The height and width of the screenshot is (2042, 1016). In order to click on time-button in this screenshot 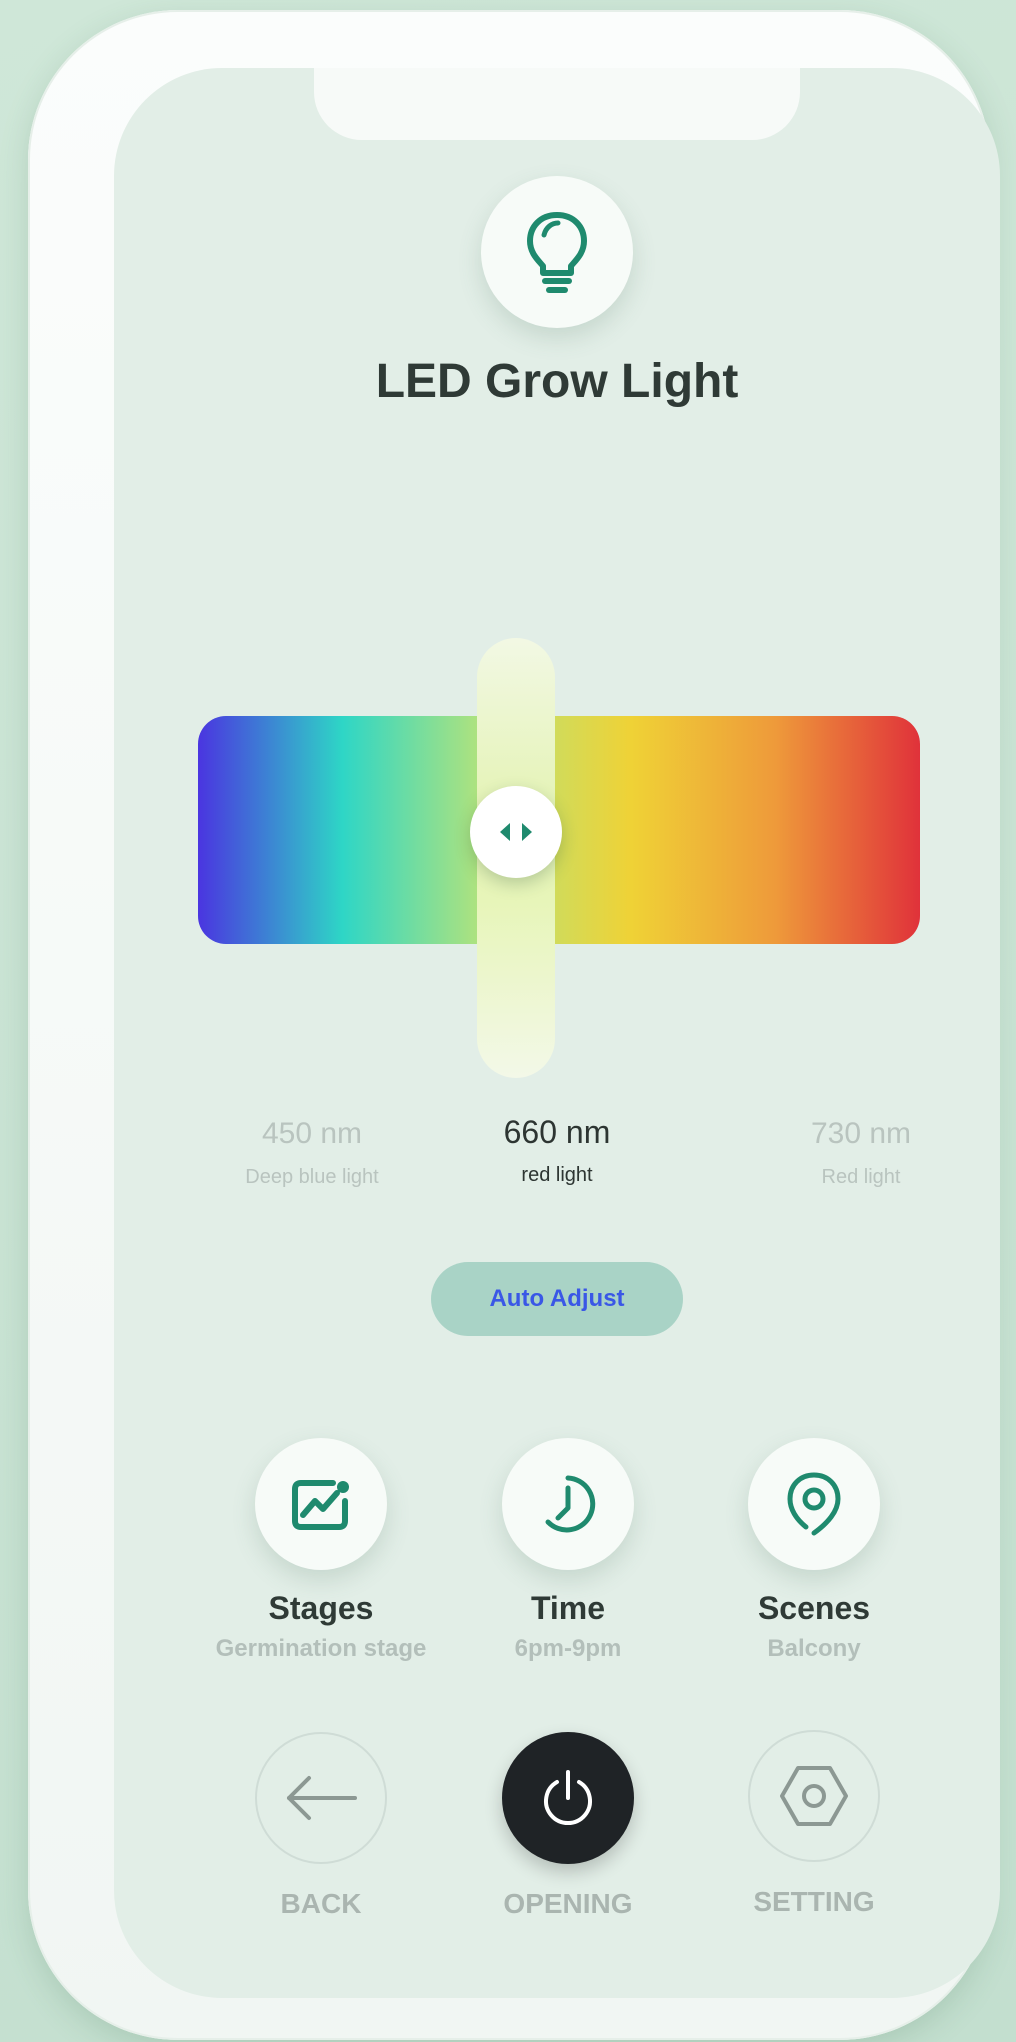, I will do `click(568, 1504)`.